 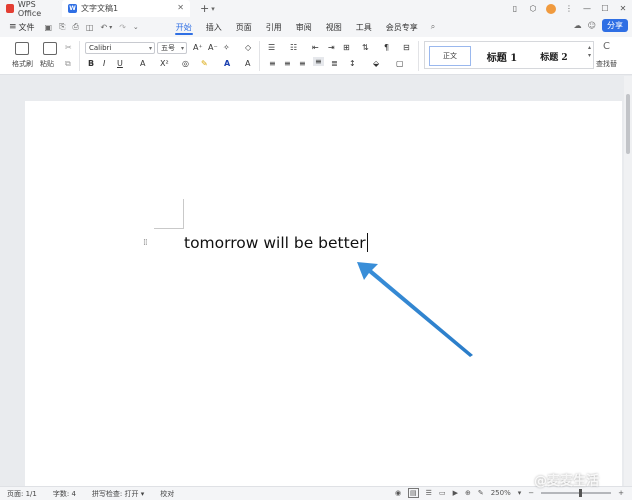 What do you see at coordinates (531, 493) in the screenshot?
I see `zoom-out-icon: −` at bounding box center [531, 493].